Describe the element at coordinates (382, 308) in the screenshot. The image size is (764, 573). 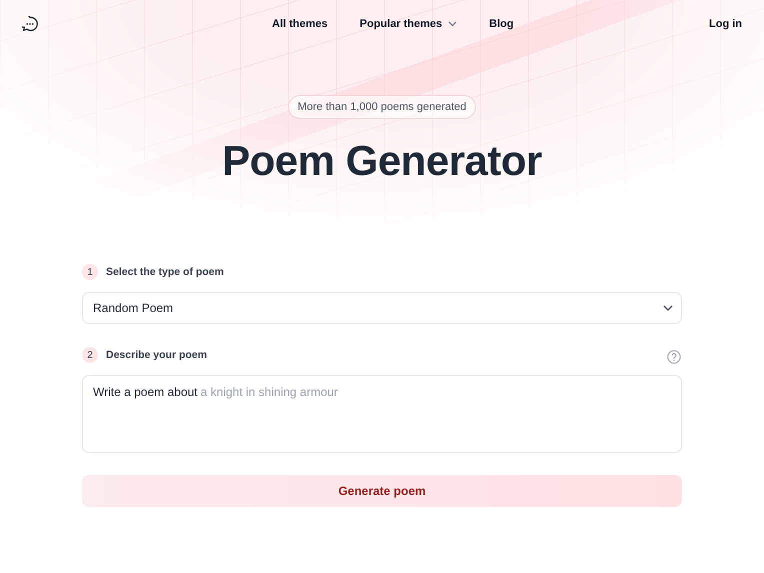
I see `poem-type-select: Random Poem` at that location.